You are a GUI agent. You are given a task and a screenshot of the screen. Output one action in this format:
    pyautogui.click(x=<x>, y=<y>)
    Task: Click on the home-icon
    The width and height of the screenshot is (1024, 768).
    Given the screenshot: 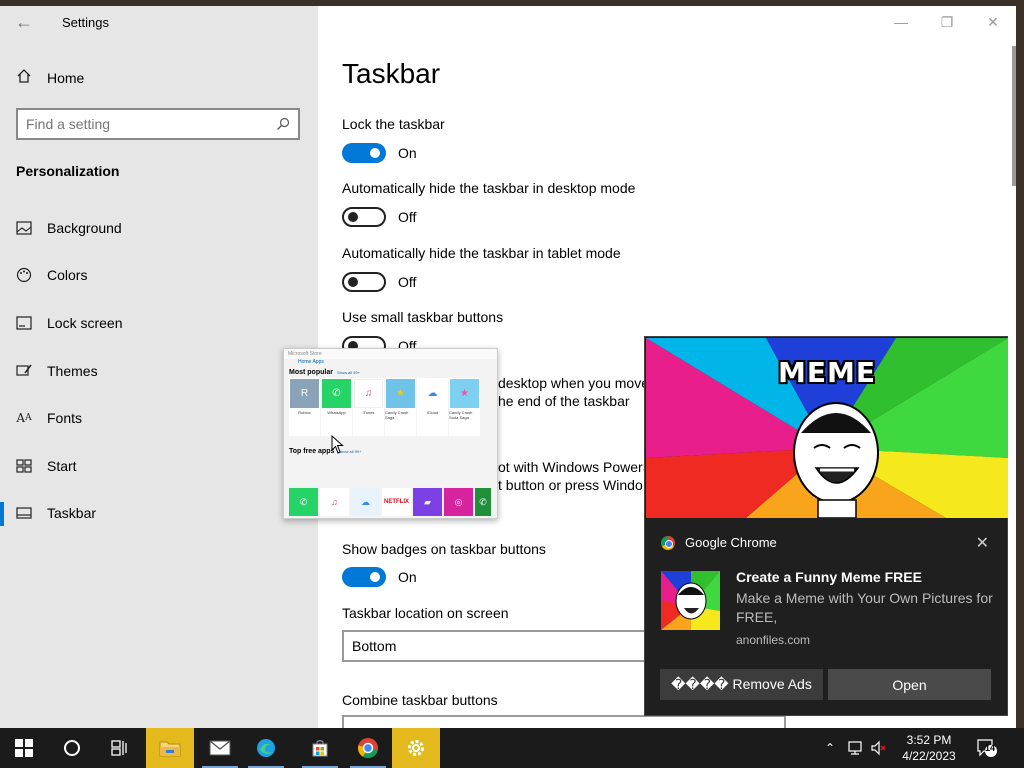 What is the action you would take?
    pyautogui.click(x=25, y=78)
    